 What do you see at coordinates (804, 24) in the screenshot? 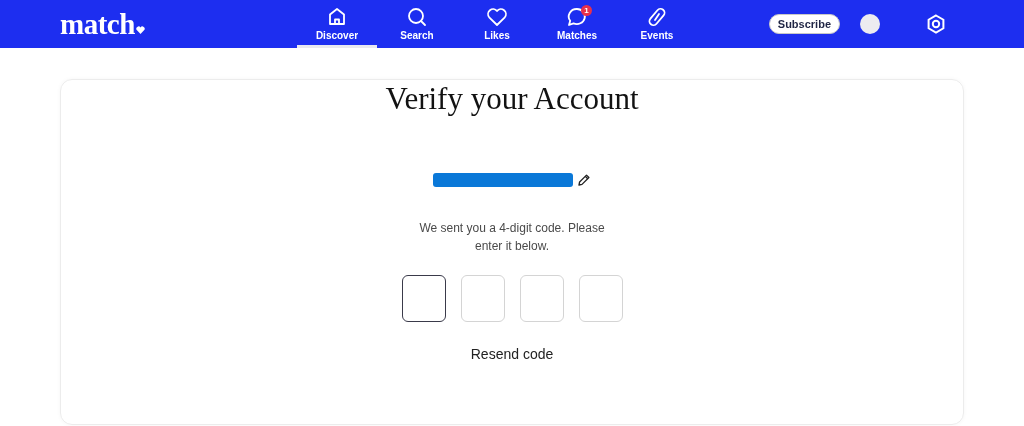
I see `subscribe-button: Subscribe` at bounding box center [804, 24].